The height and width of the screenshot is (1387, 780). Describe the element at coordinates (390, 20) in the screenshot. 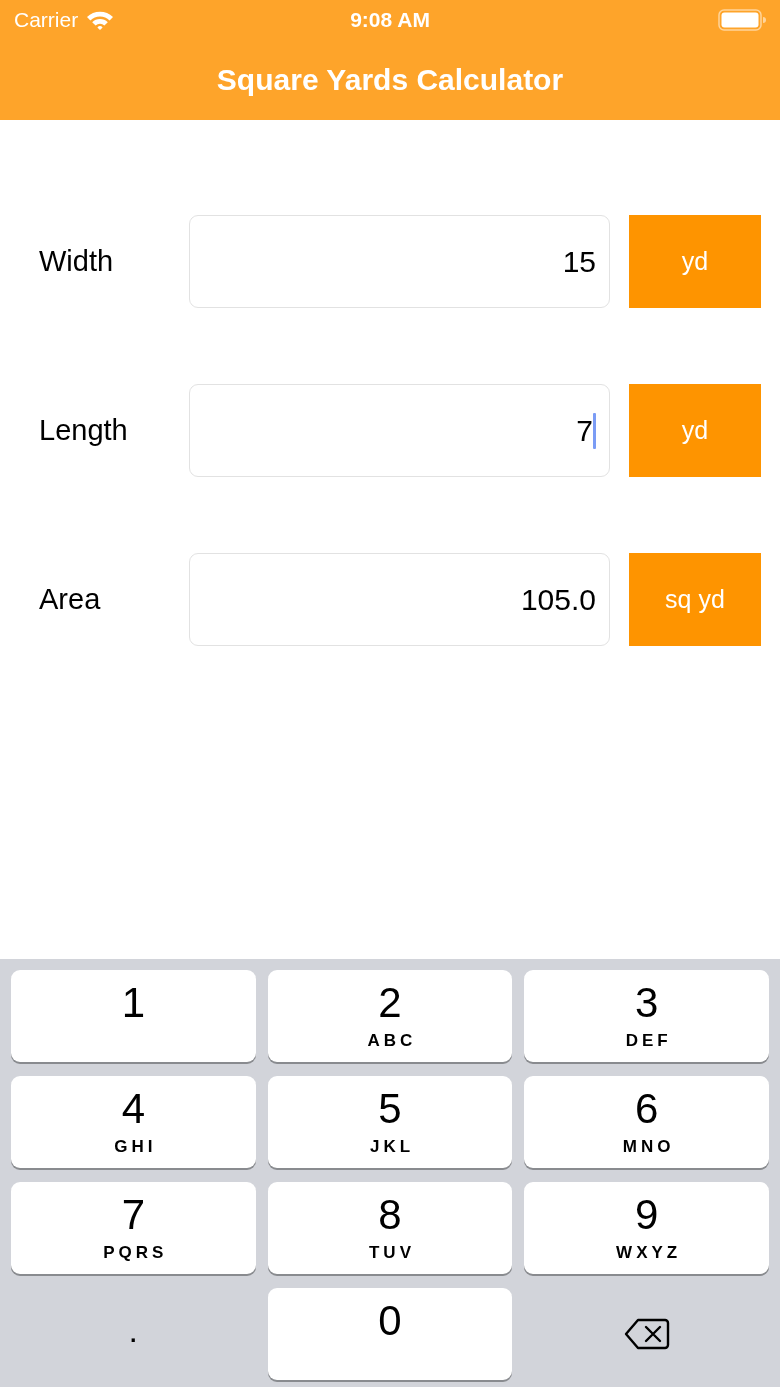

I see `clock-time: 9:08 AM` at that location.